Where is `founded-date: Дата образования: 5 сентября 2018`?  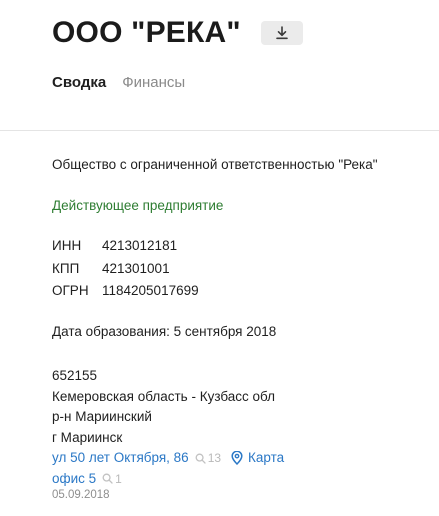 founded-date: Дата образования: 5 сентября 2018 is located at coordinates (164, 331).